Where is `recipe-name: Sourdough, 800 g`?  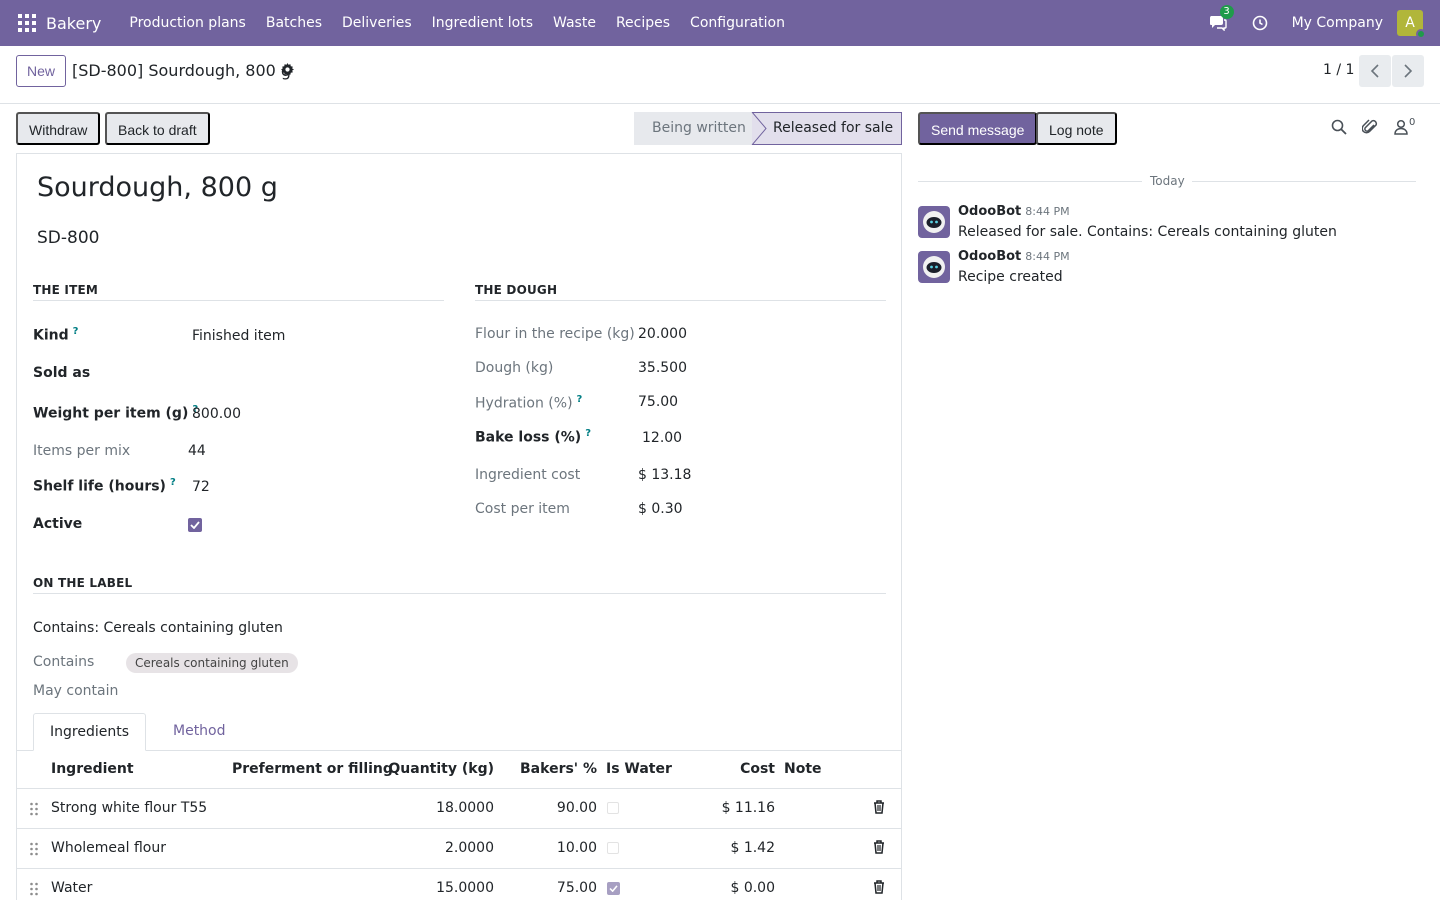 recipe-name: Sourdough, 800 g is located at coordinates (157, 187).